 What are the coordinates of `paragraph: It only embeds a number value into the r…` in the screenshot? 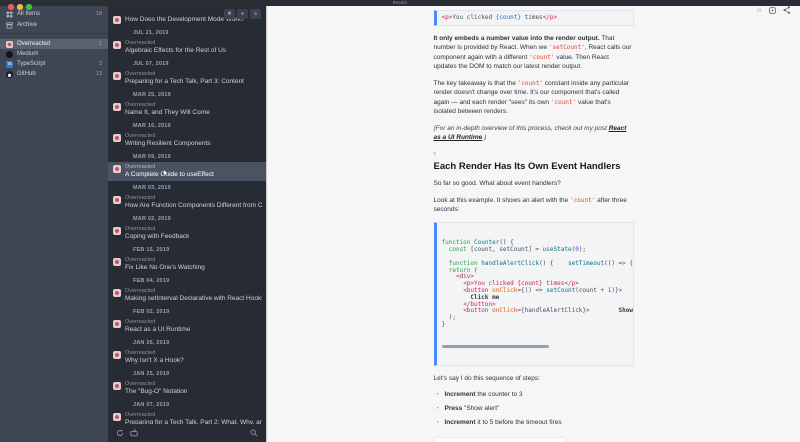 It's located at (532, 52).